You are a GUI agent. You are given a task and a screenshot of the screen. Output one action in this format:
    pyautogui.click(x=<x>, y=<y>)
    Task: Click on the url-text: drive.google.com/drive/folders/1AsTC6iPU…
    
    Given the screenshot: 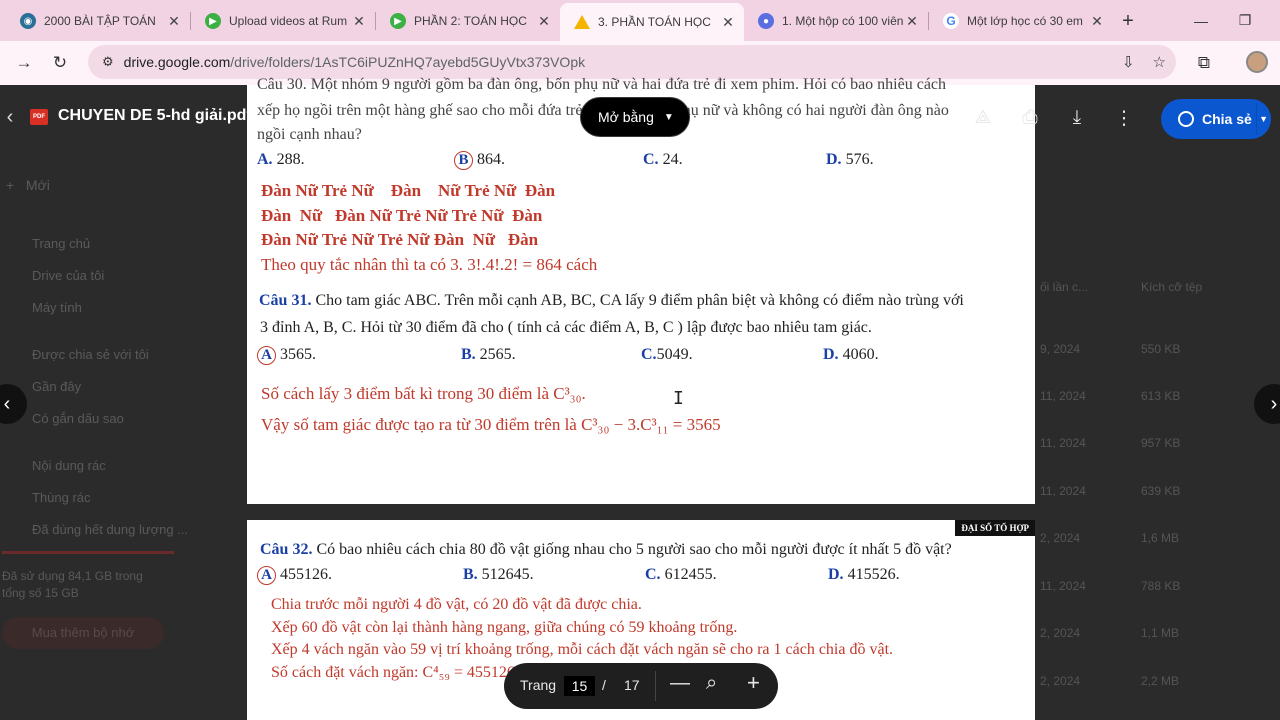 What is the action you would take?
    pyautogui.click(x=354, y=62)
    